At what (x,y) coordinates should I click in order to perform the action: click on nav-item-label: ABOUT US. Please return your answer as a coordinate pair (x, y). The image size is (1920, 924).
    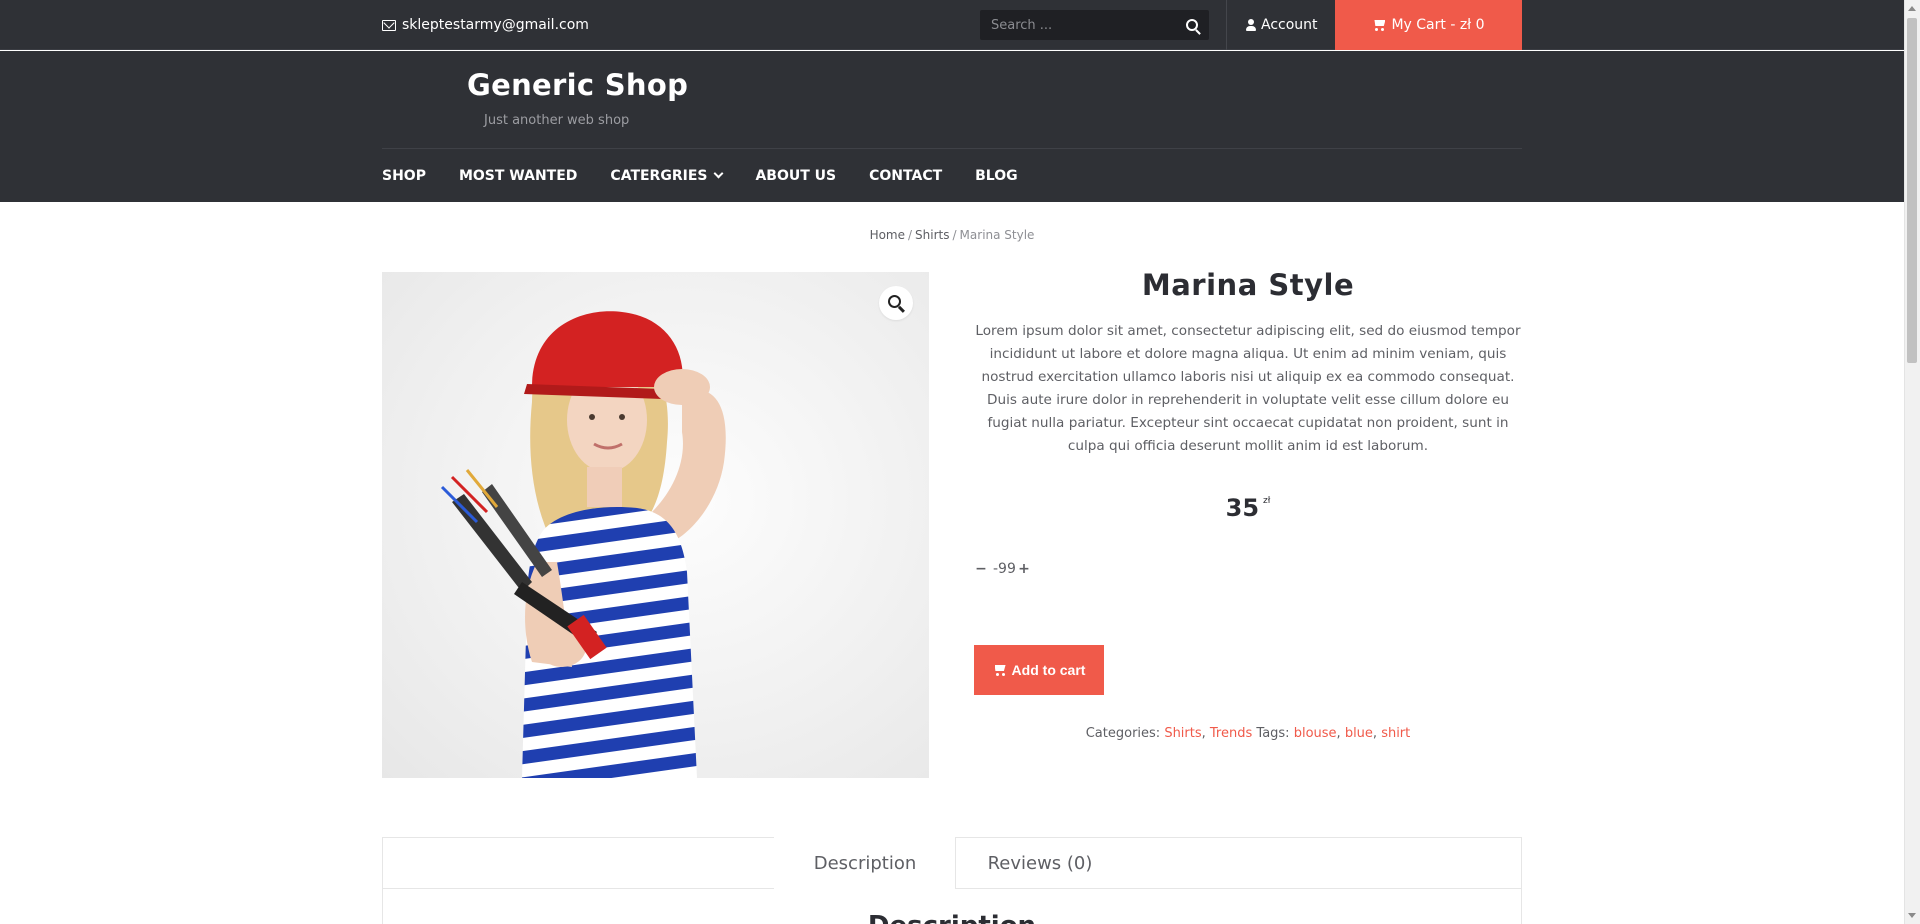
    Looking at the image, I should click on (796, 175).